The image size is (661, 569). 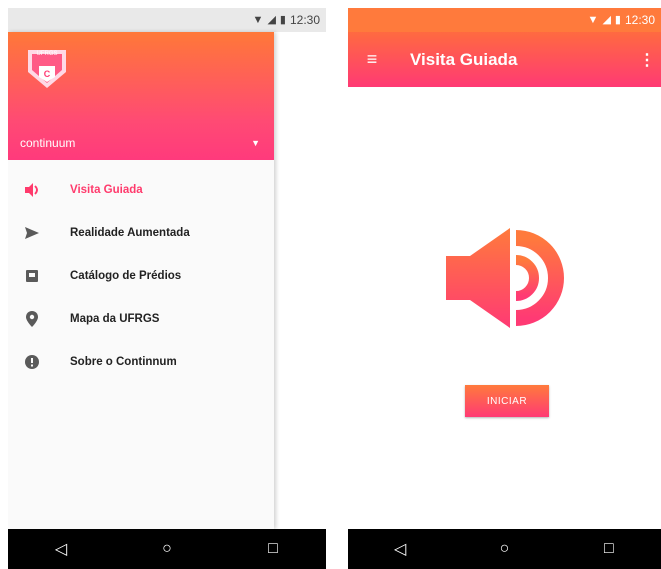 What do you see at coordinates (141, 96) in the screenshot?
I see `drawer-header: UFRGS C continuum ▼` at bounding box center [141, 96].